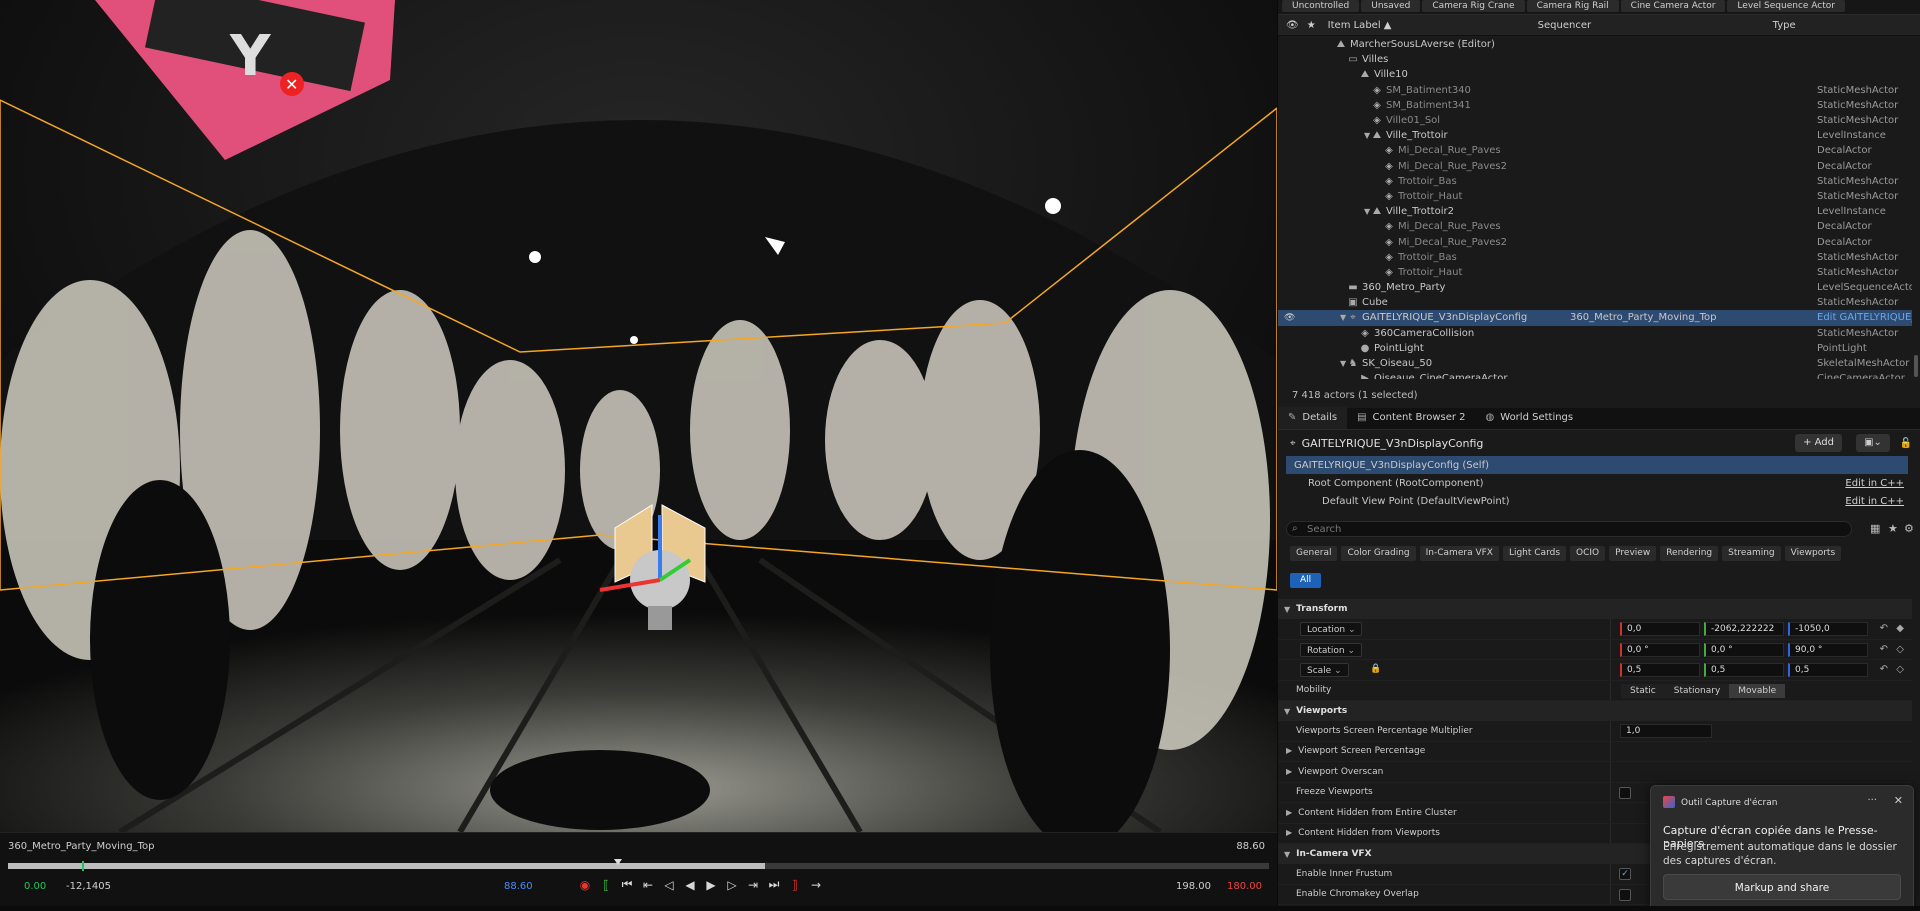 The image size is (1920, 911). Describe the element at coordinates (690, 885) in the screenshot. I see `play-reverse-button: ◀` at that location.